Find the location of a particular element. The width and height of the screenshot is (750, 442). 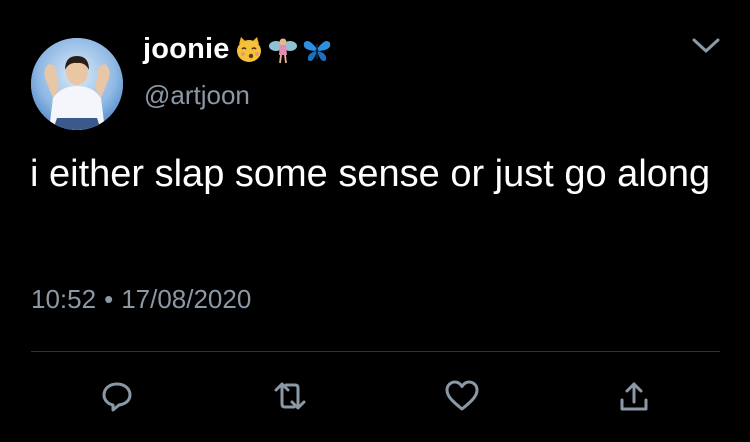

kissing-cat-icon is located at coordinates (249, 50).